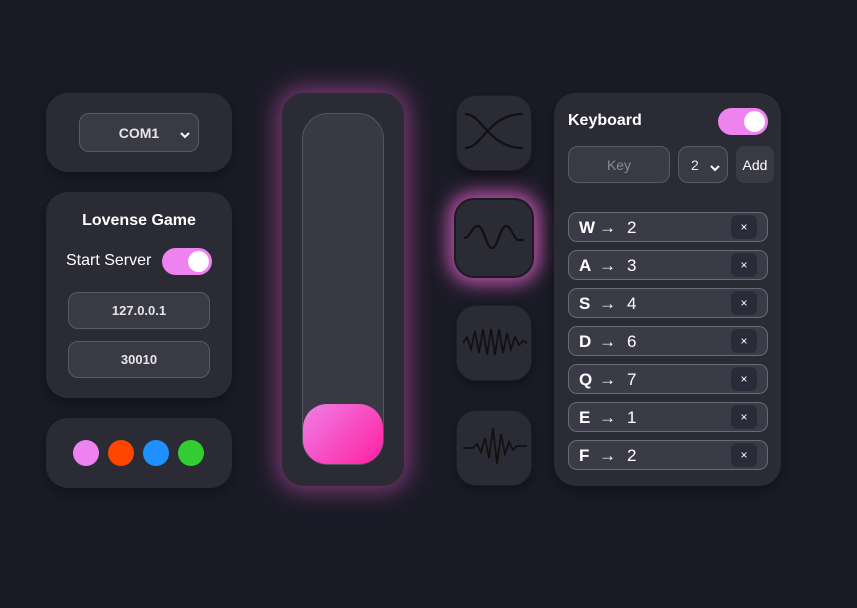  I want to click on start-server-toggle, so click(187, 261).